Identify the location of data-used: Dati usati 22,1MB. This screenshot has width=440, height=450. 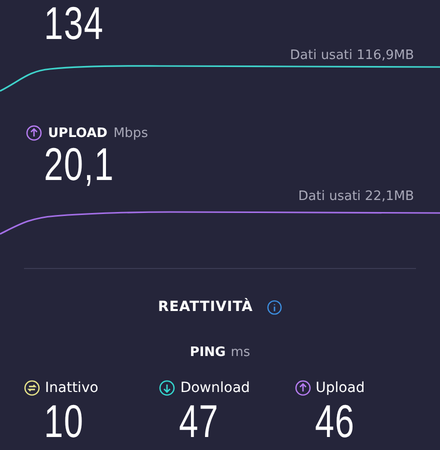
(356, 196).